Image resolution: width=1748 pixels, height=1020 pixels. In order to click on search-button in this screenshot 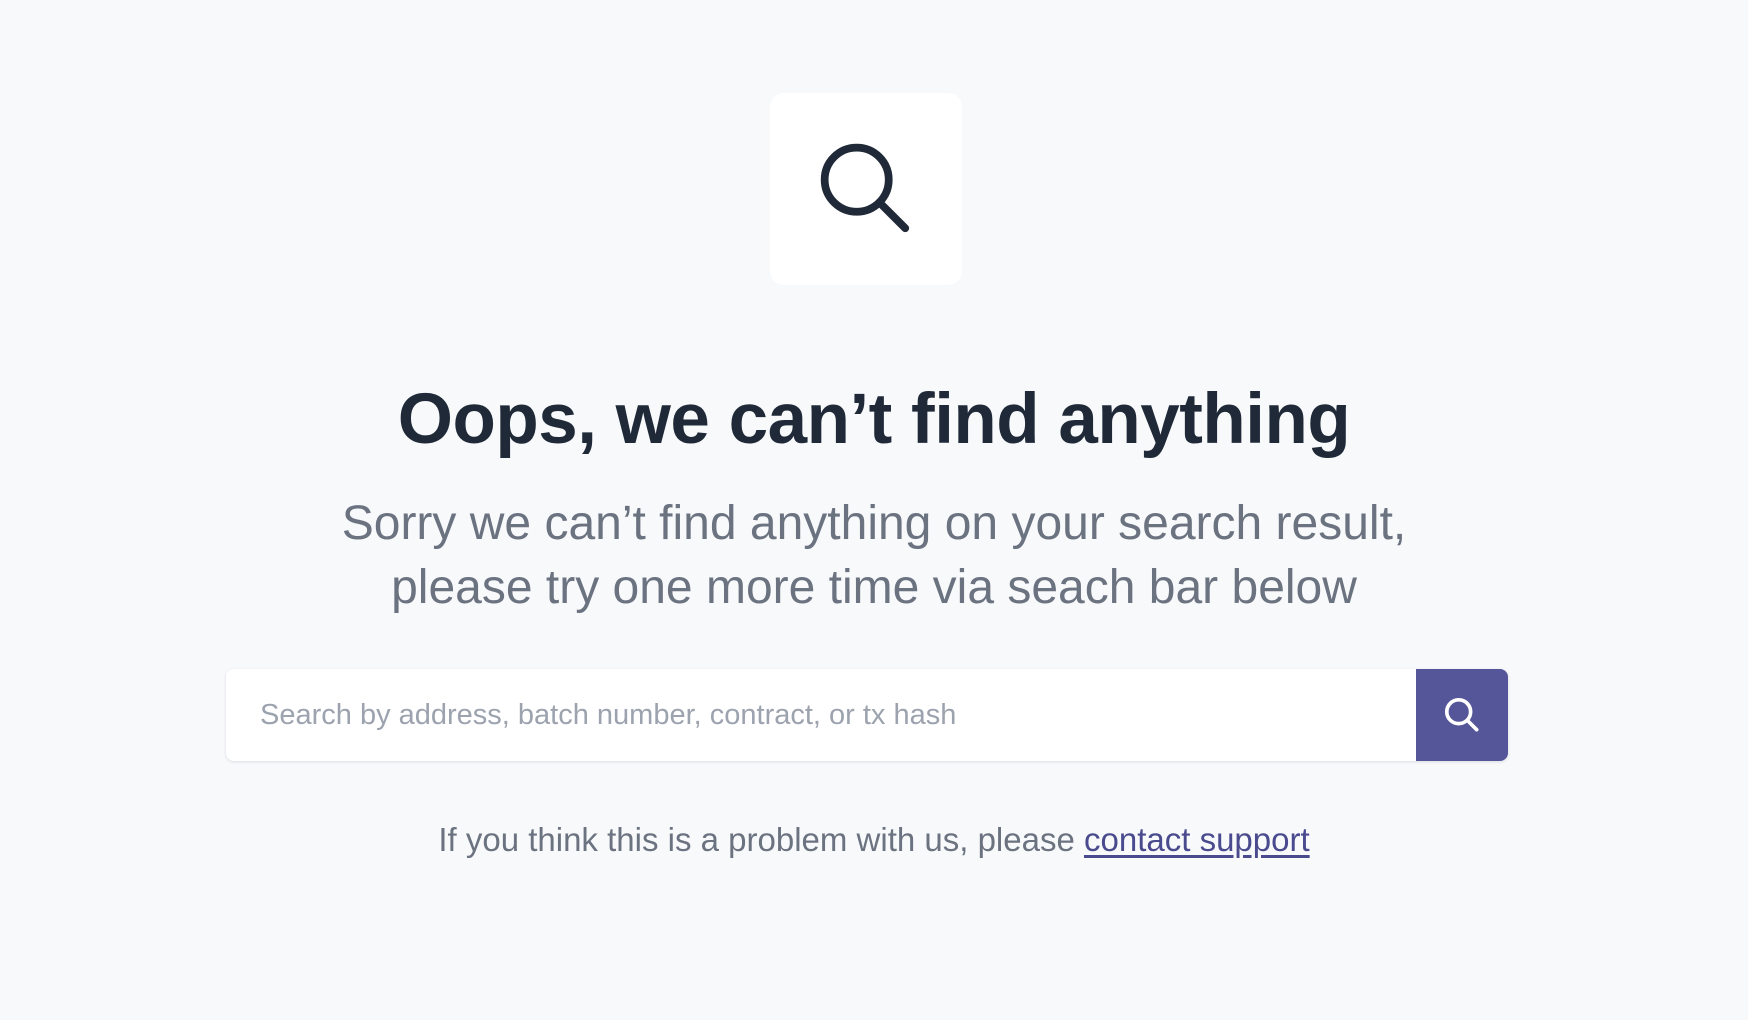, I will do `click(1462, 715)`.